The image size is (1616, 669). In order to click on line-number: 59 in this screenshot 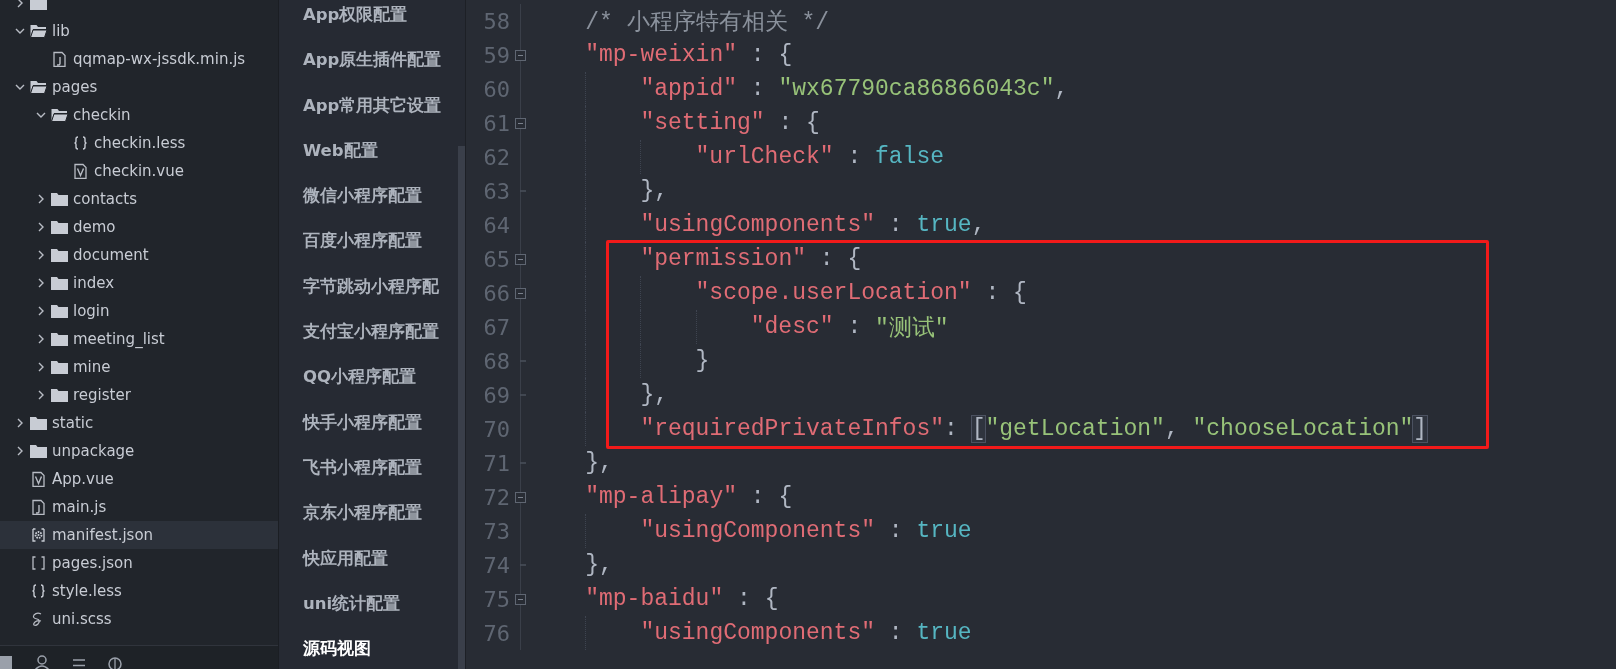, I will do `click(496, 55)`.